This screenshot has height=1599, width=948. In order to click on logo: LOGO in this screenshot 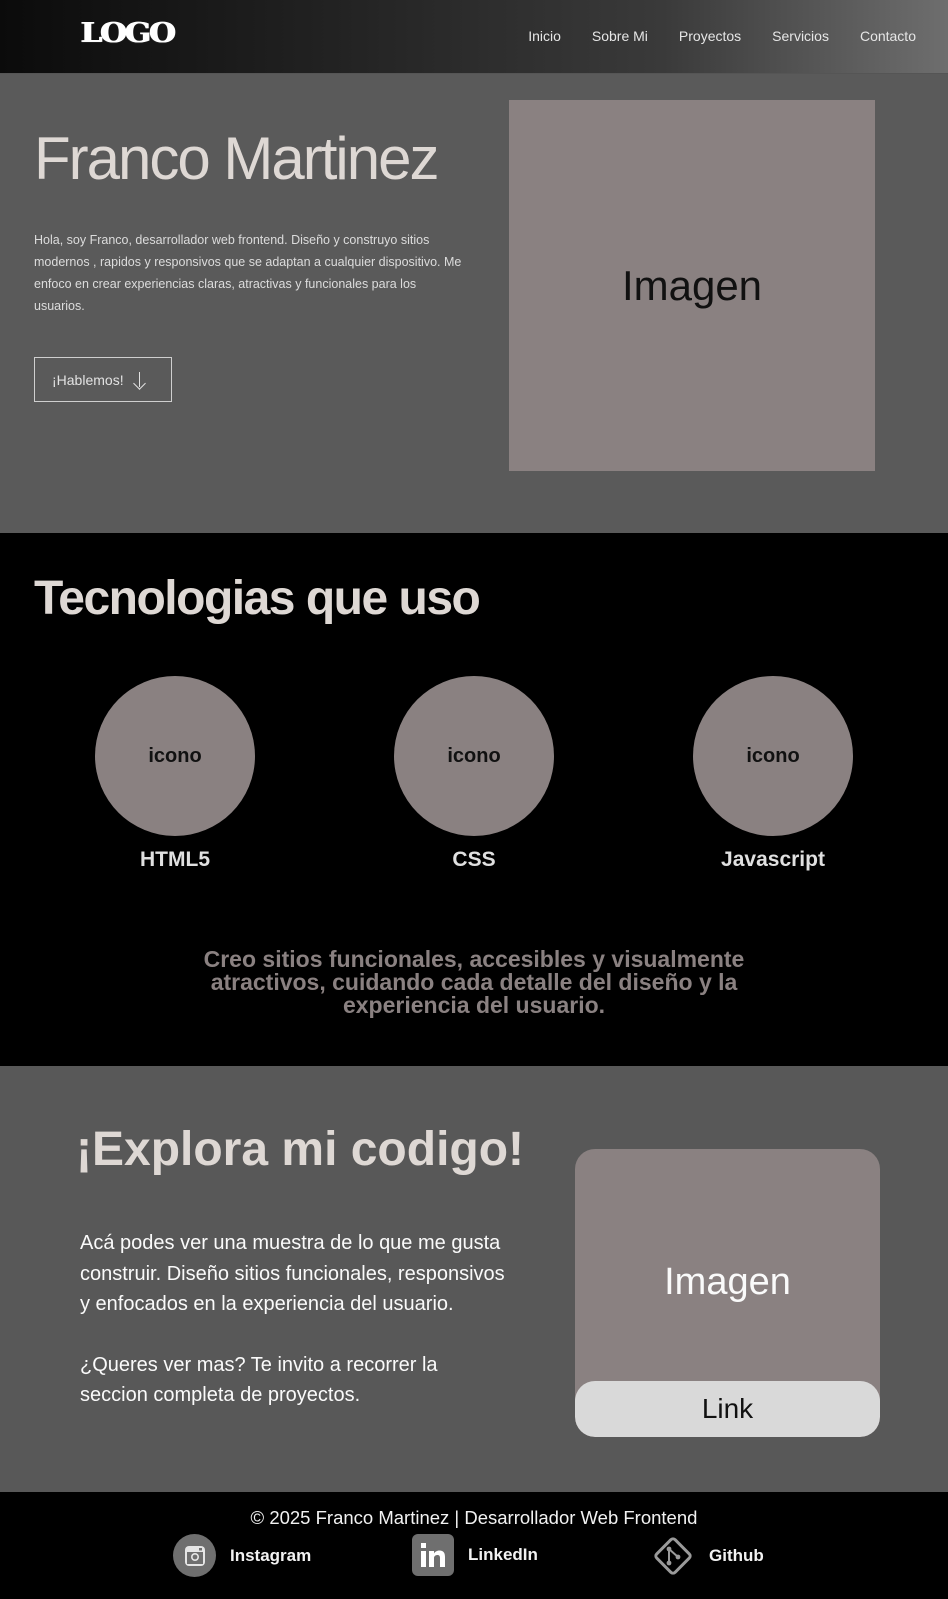, I will do `click(128, 33)`.